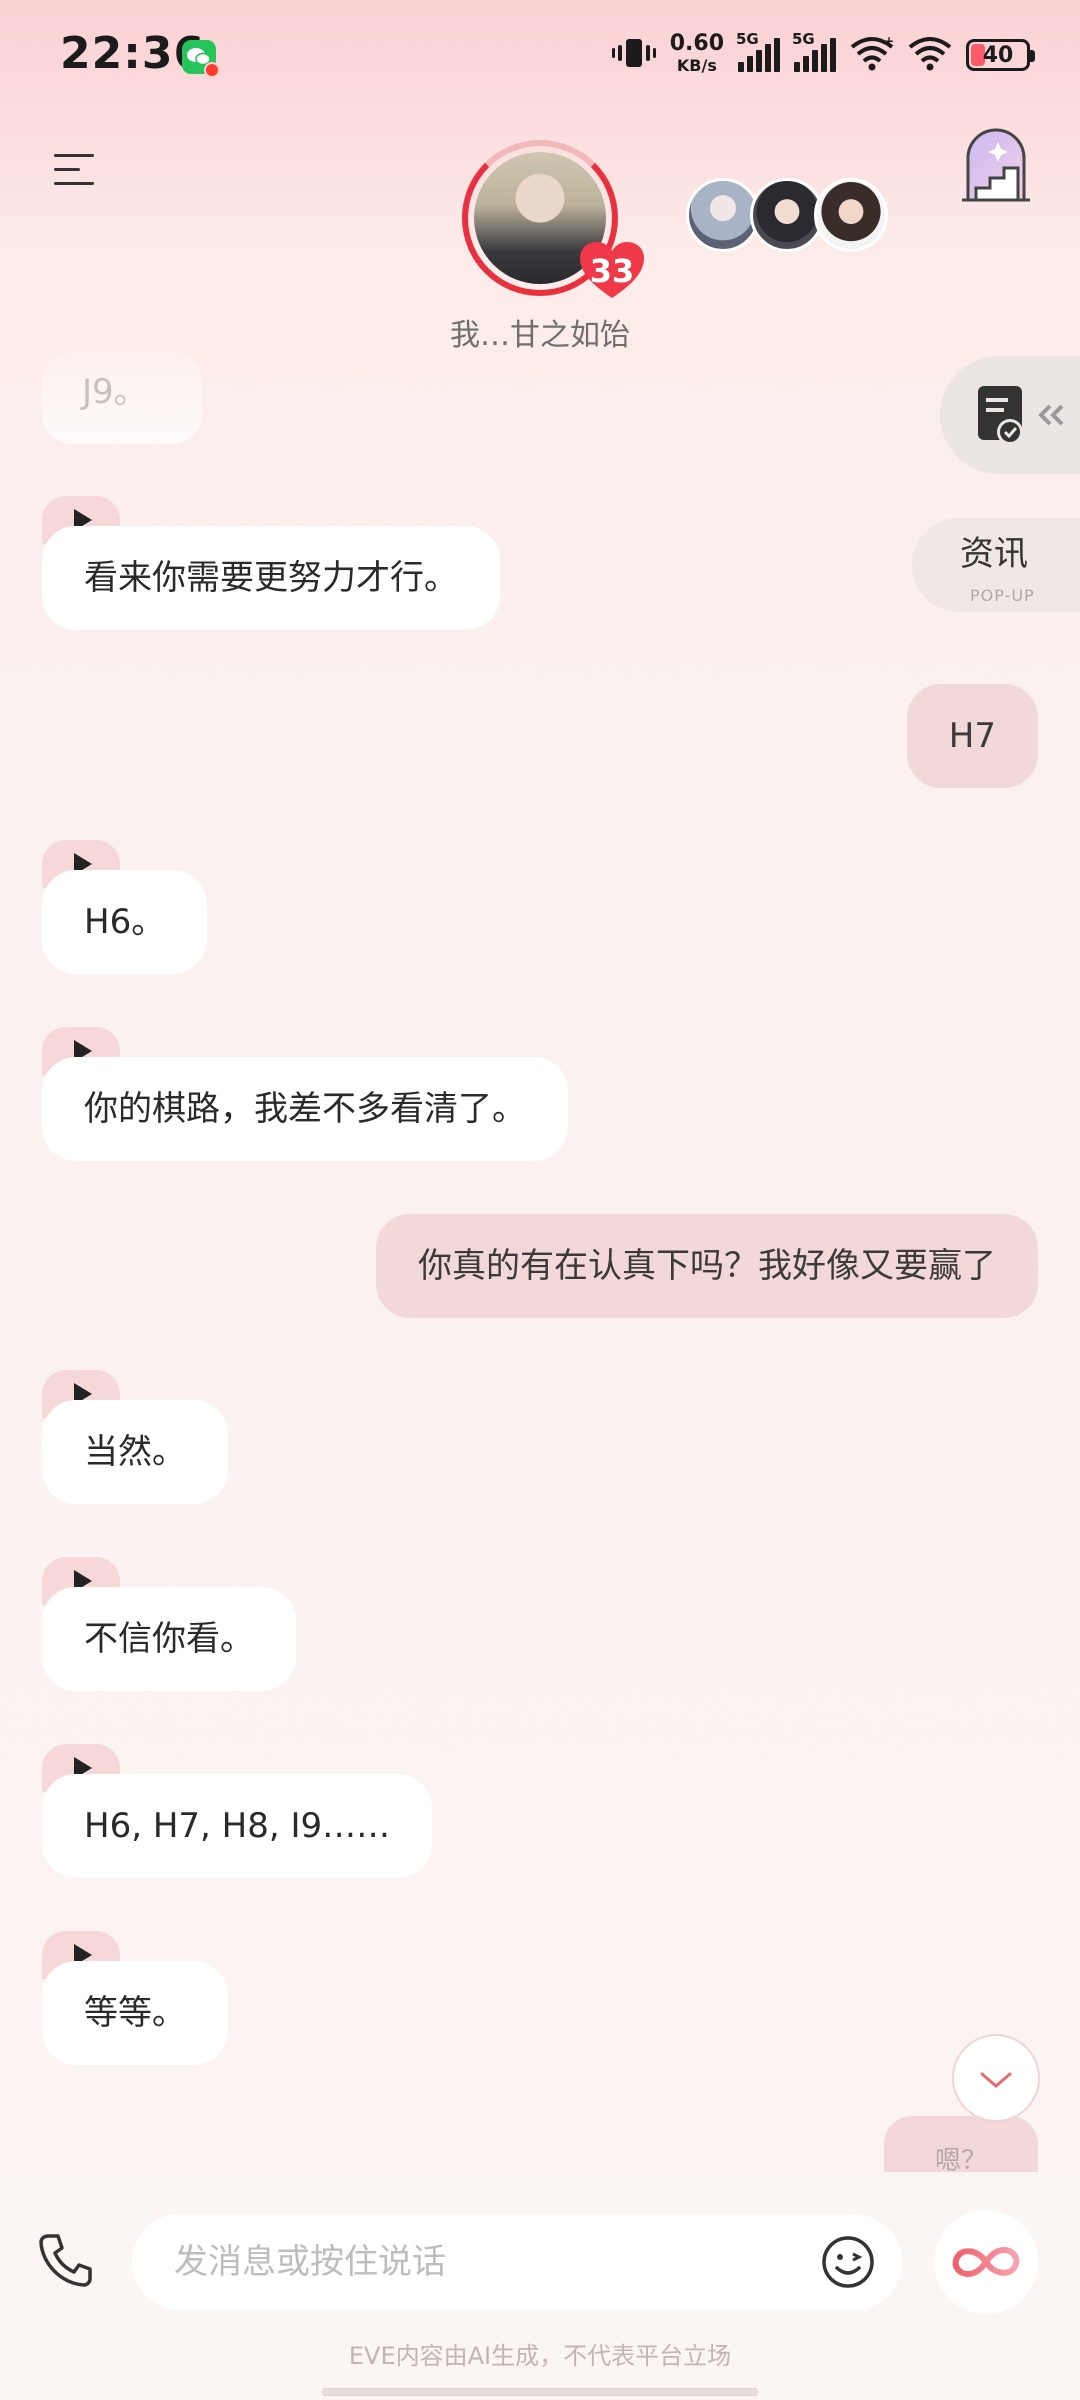 The width and height of the screenshot is (1080, 2400). I want to click on ai-message: 等等。, so click(135, 2013).